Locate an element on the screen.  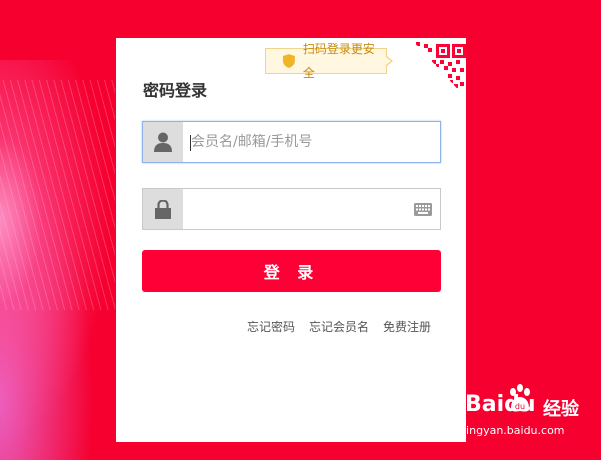
shield-icon is located at coordinates (289, 61).